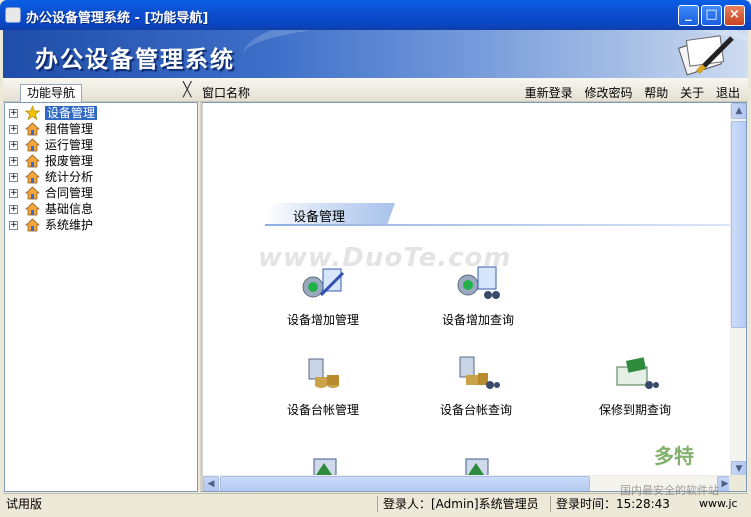 The image size is (751, 517). Describe the element at coordinates (13, 15) in the screenshot. I see `app-icon` at that location.